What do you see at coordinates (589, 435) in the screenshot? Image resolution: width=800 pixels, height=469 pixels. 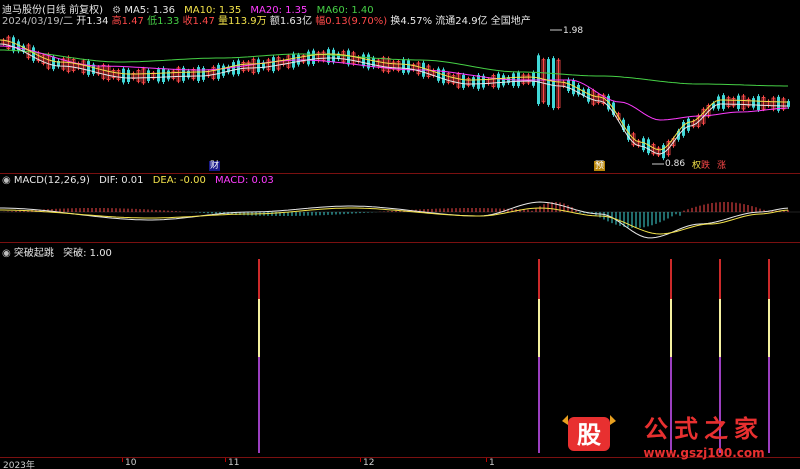 I see `logo-text: 股` at bounding box center [589, 435].